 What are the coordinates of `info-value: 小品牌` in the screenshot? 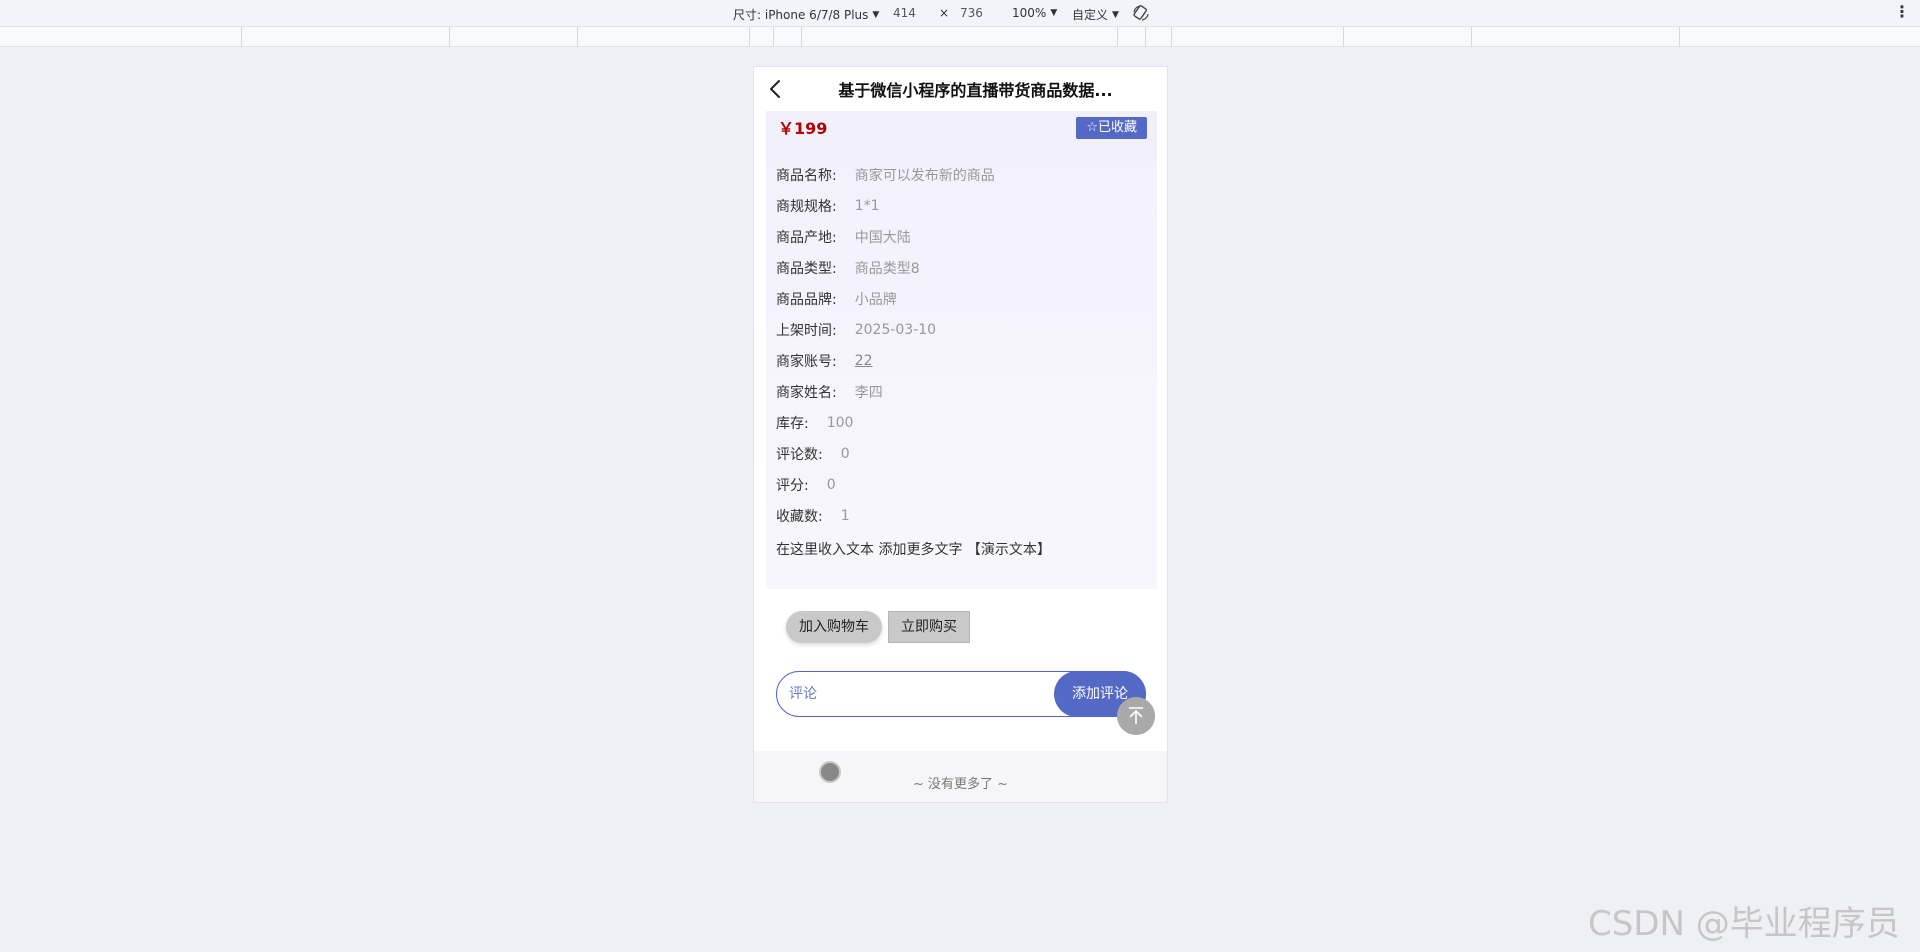 It's located at (875, 299).